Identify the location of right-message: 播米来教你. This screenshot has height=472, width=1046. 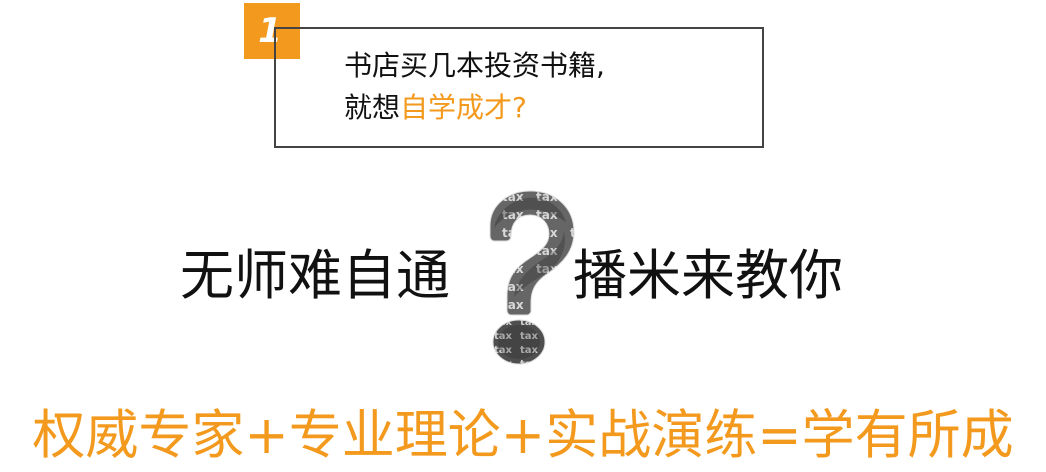
(708, 275).